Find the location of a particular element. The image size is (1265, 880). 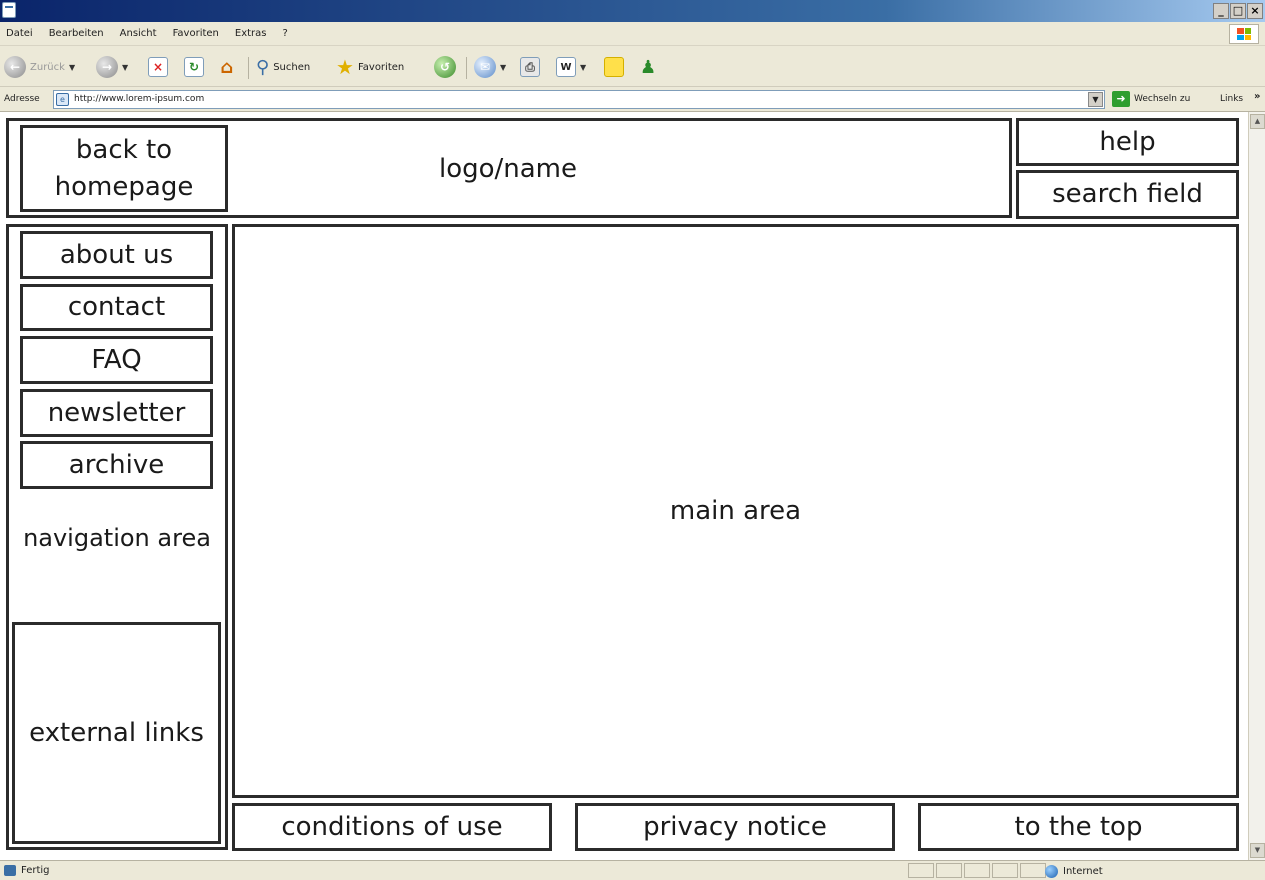

mail-dropdown-icon: ▼ is located at coordinates (503, 67).